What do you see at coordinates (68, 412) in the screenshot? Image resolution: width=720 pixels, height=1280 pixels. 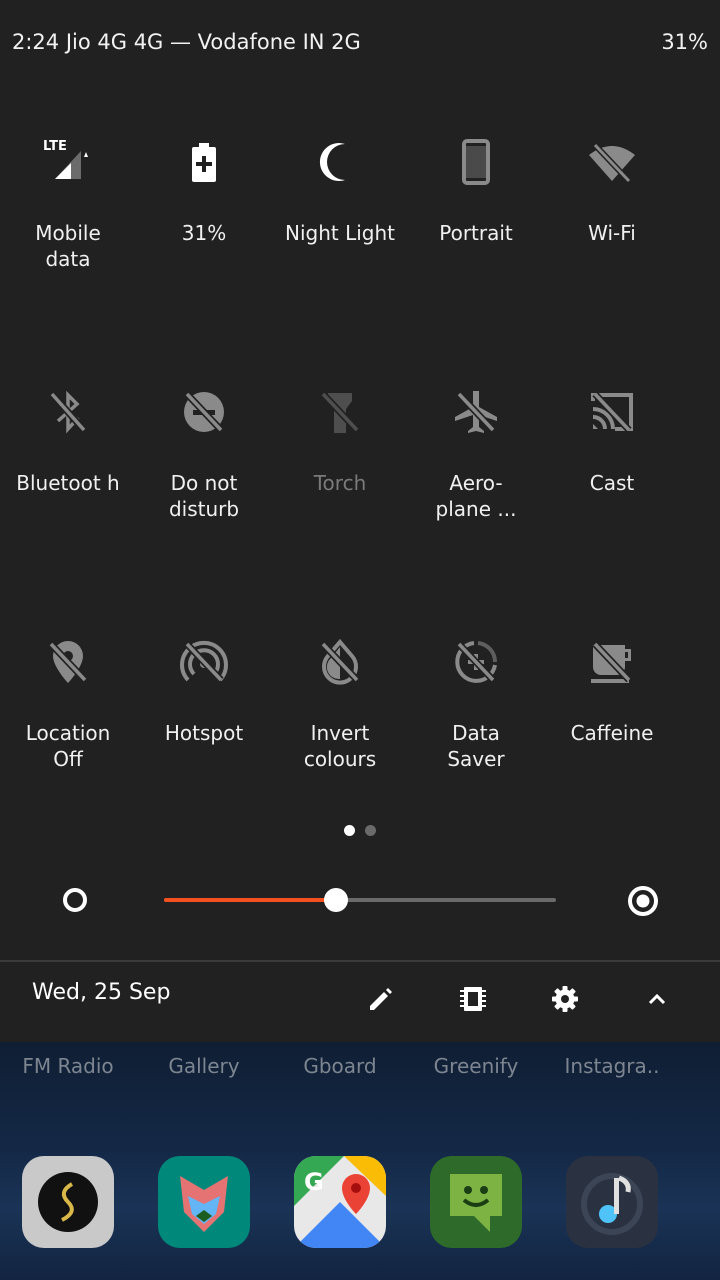 I see `bluetooth-off-icon` at bounding box center [68, 412].